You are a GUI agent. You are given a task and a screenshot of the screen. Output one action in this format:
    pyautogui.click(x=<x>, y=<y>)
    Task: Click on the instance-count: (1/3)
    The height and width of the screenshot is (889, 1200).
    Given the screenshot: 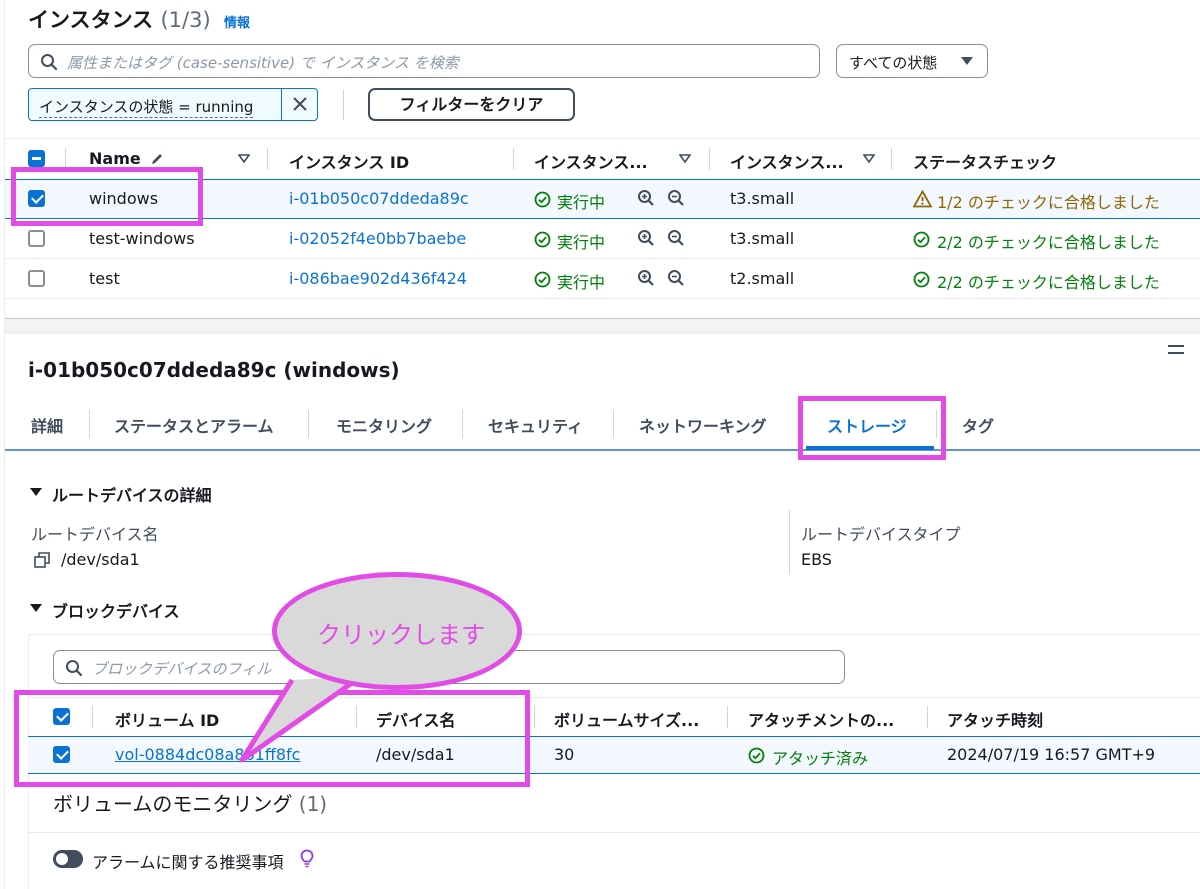 What is the action you would take?
    pyautogui.click(x=185, y=20)
    